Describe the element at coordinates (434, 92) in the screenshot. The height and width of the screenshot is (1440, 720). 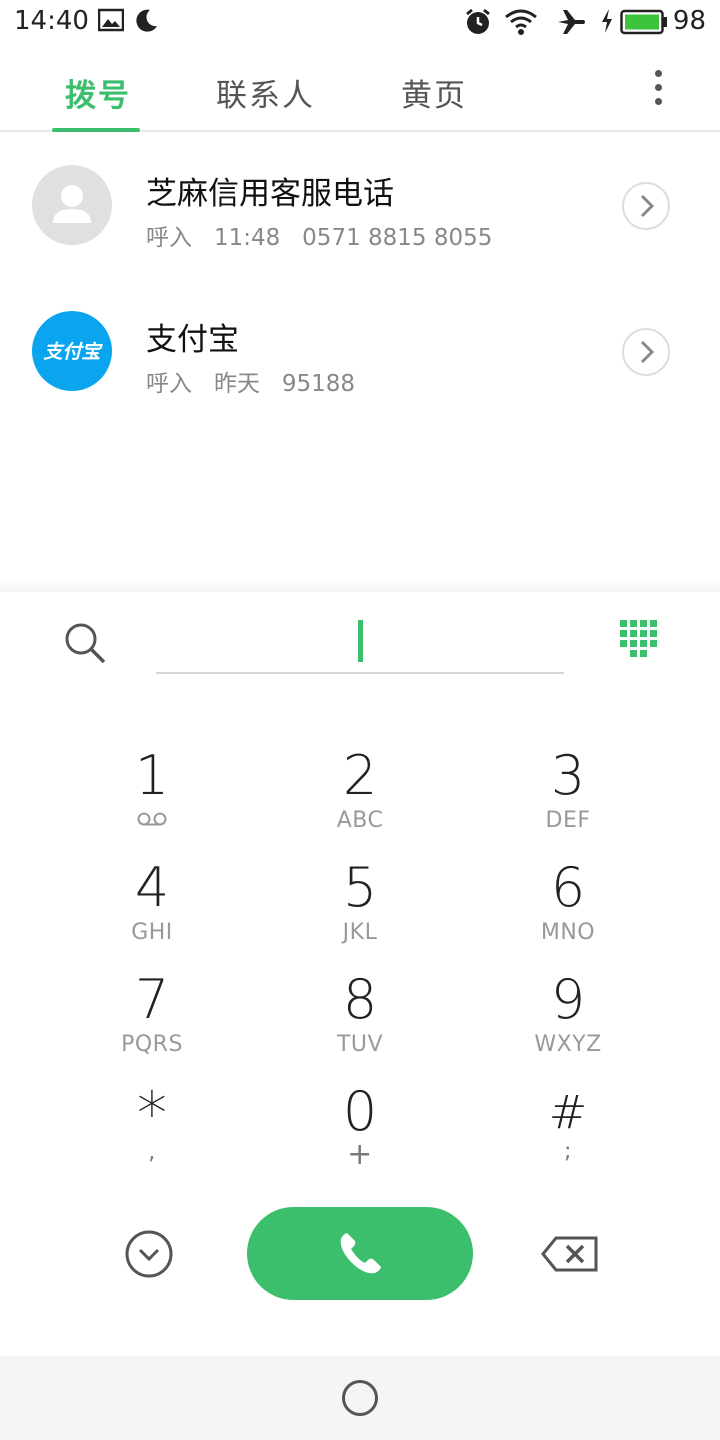
I see `tab-yellow-pages: 黄页` at that location.